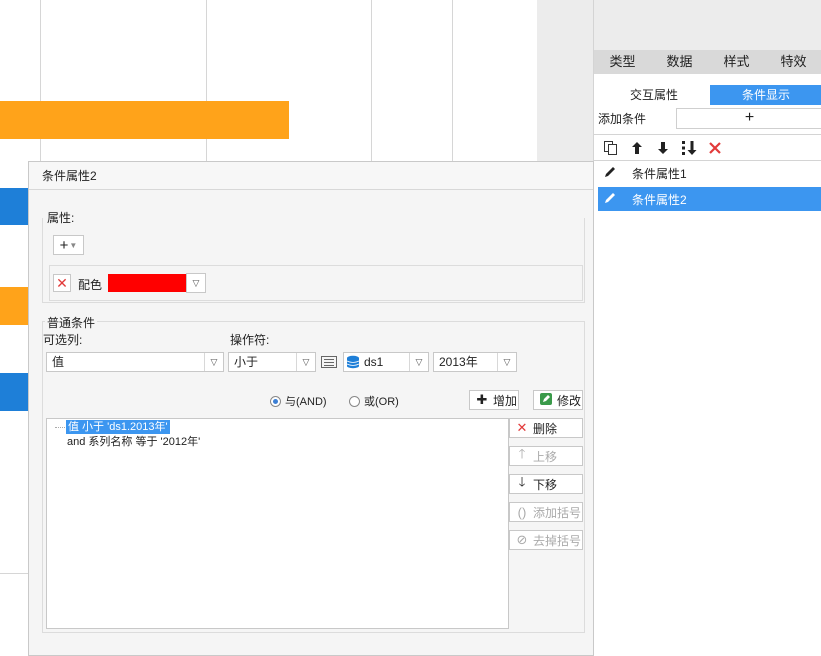  What do you see at coordinates (275, 401) in the screenshot?
I see `radio-checked-icon` at bounding box center [275, 401].